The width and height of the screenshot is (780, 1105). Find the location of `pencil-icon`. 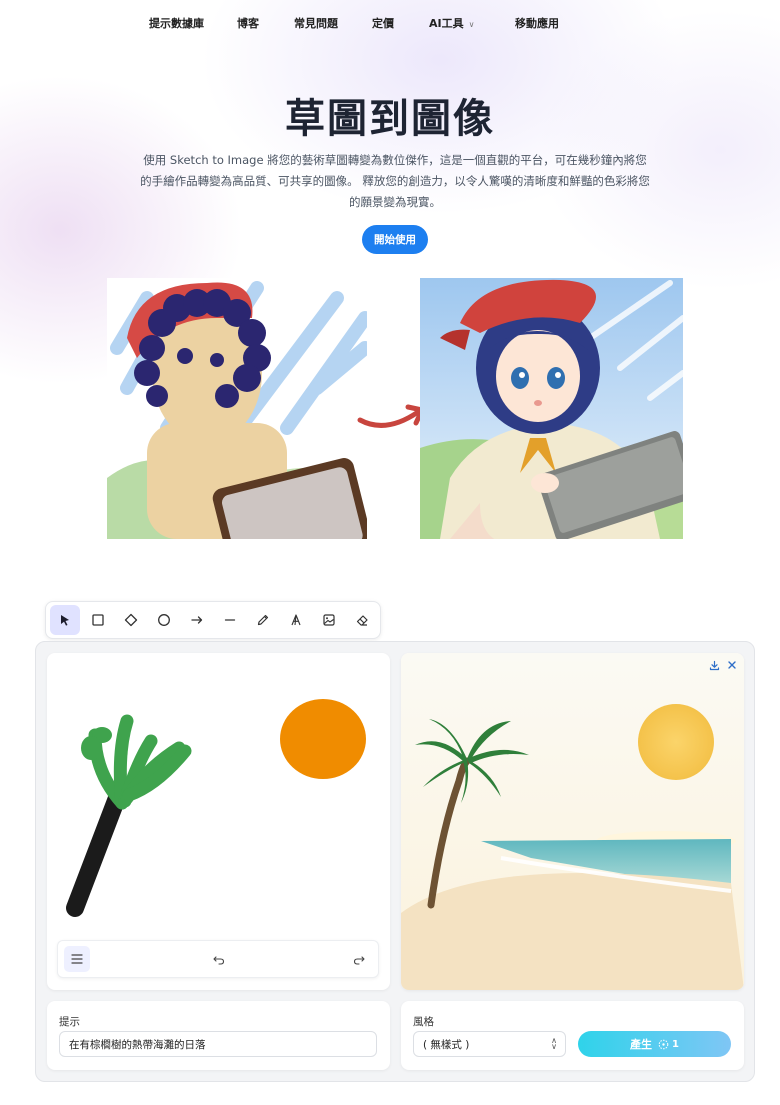

pencil-icon is located at coordinates (263, 620).